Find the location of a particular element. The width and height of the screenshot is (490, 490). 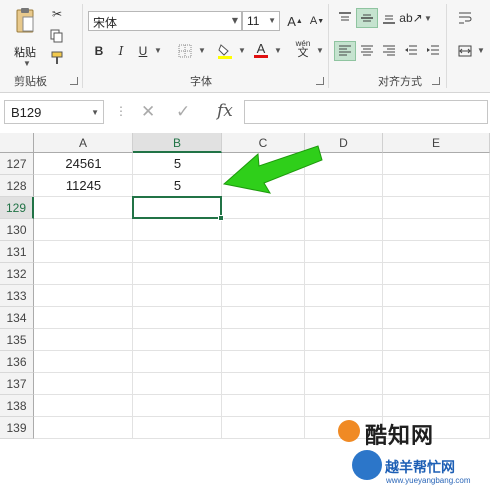

fill-color-dropdown-icon: ▼ is located at coordinates (242, 50).